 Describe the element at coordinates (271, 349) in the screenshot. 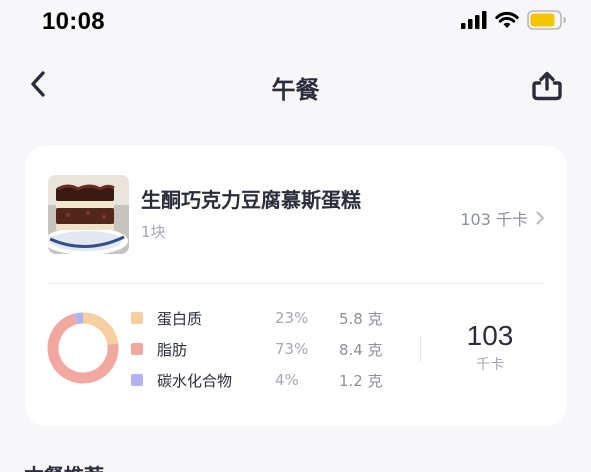

I see `legend-row-fat: 脂肪 73% 8.4 克` at that location.